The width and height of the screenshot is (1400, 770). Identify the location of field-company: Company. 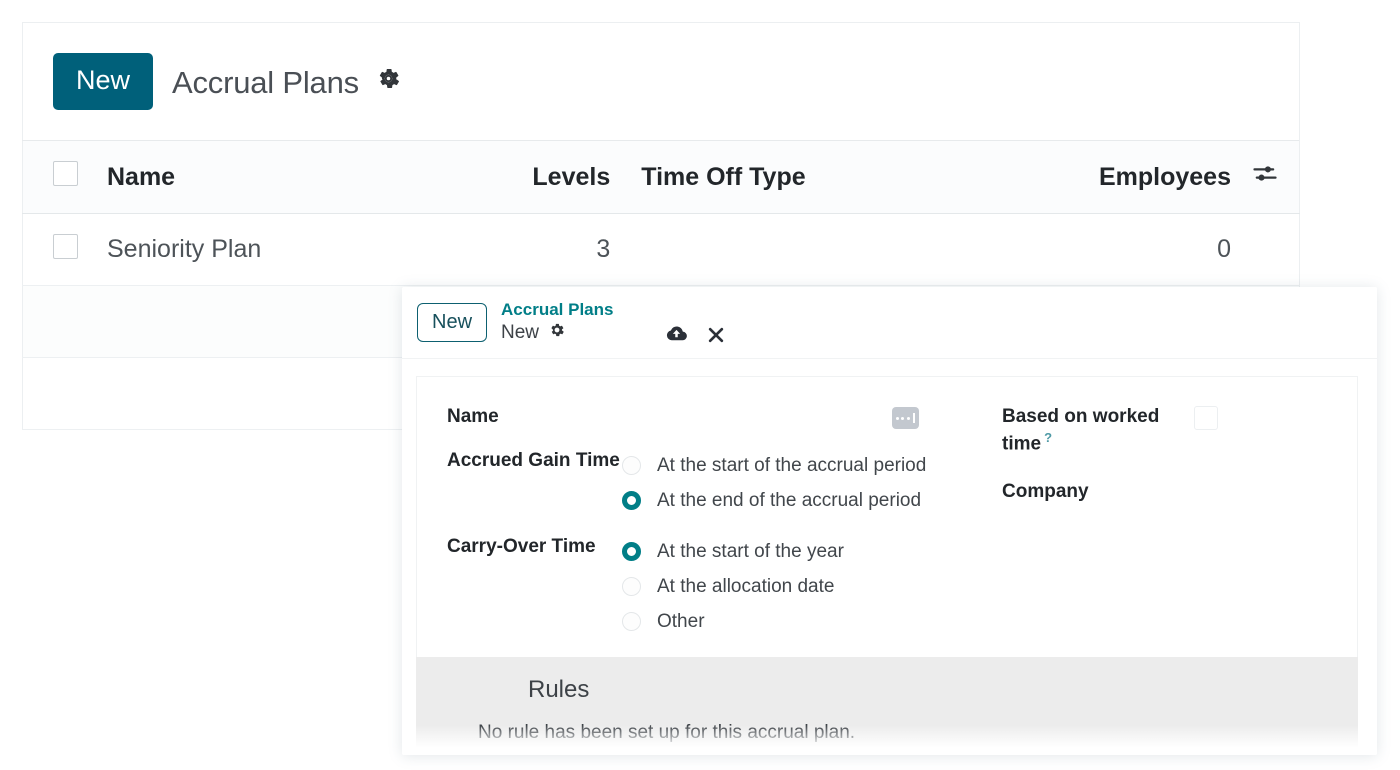
(1179, 491).